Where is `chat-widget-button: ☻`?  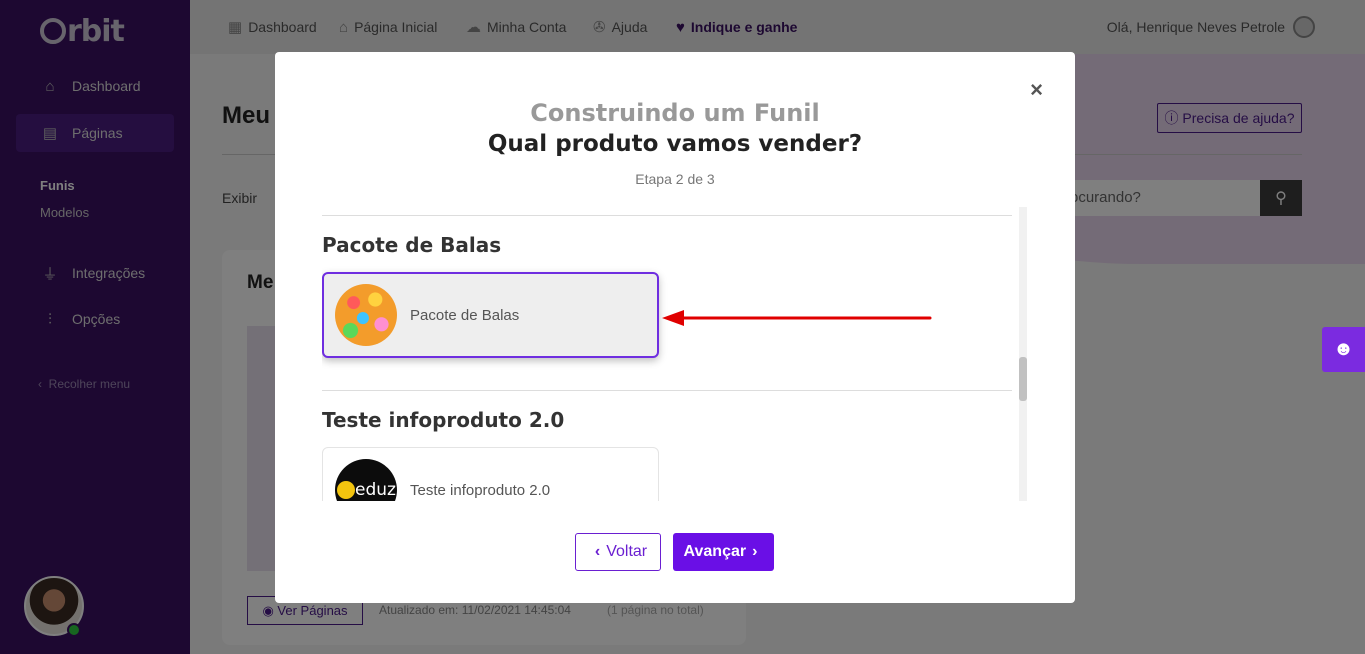
chat-widget-button: ☻ is located at coordinates (1343, 349).